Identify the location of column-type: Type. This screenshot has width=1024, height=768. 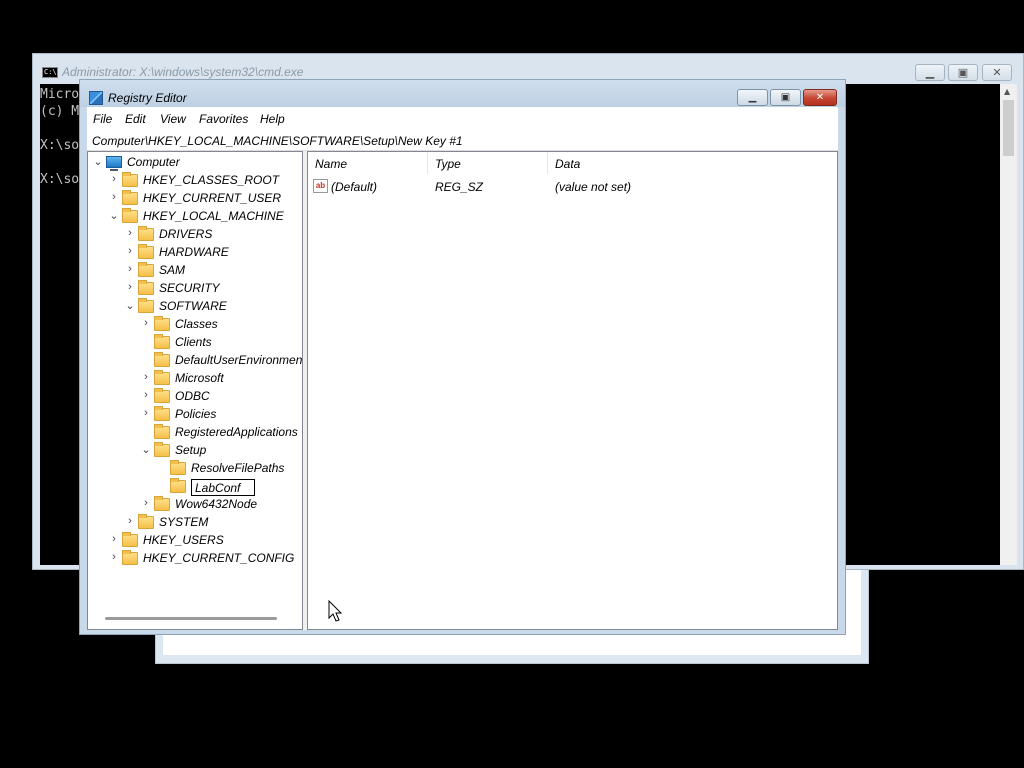
(488, 163).